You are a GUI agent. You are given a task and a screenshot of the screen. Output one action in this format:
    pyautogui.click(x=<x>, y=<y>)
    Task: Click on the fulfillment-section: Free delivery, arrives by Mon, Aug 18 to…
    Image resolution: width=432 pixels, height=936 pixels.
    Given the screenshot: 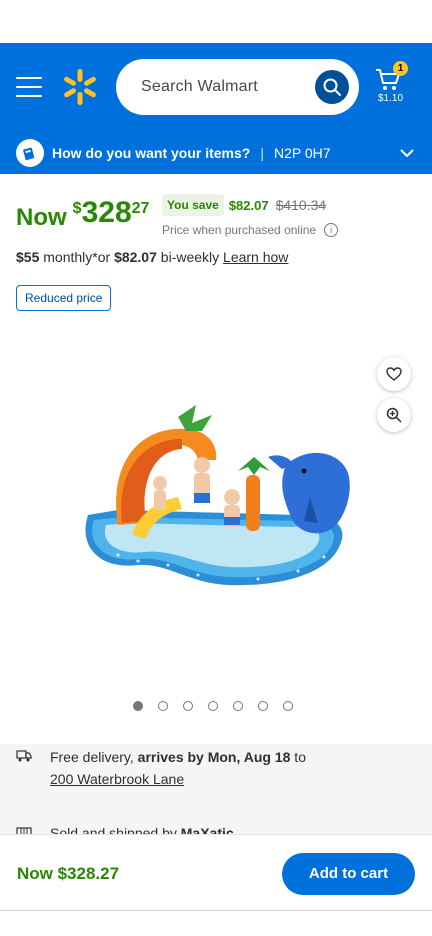 What is the action you would take?
    pyautogui.click(x=216, y=794)
    